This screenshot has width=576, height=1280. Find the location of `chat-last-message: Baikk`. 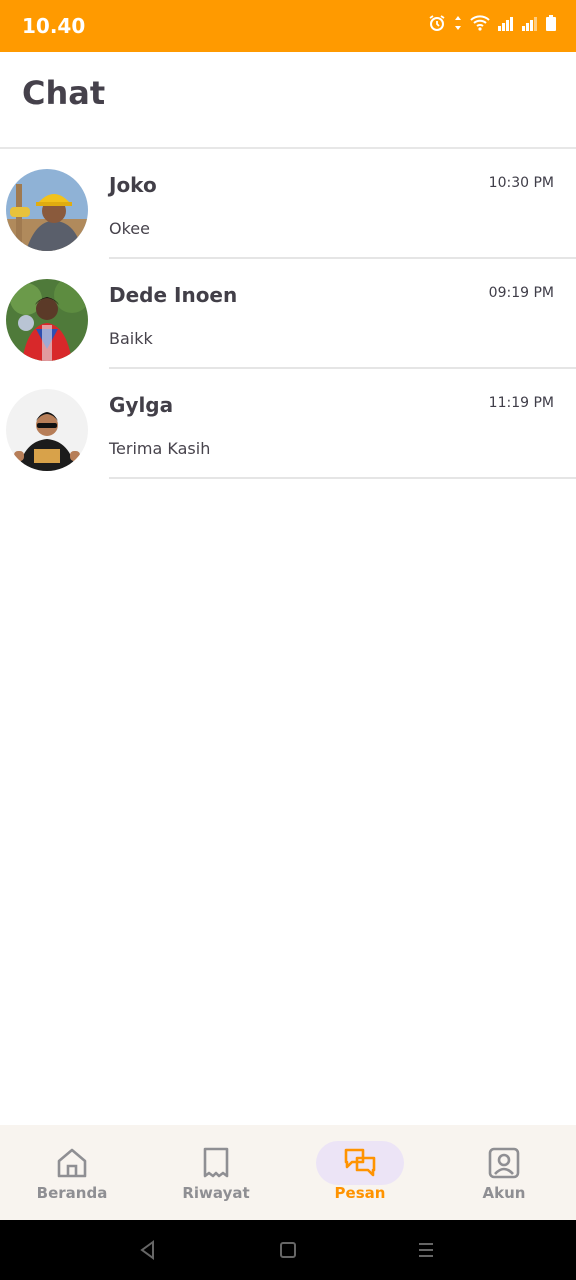

chat-last-message: Baikk is located at coordinates (131, 338).